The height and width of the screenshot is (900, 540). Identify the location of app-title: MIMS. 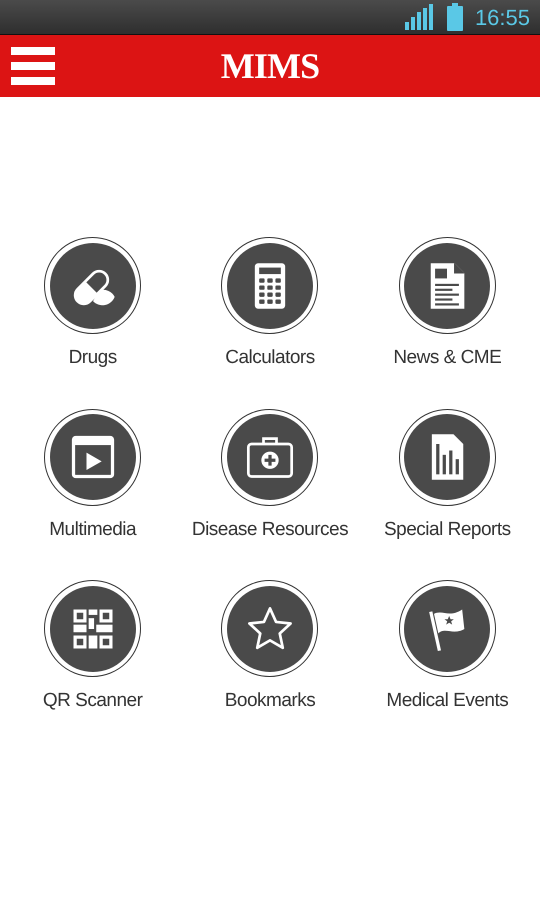
(270, 66).